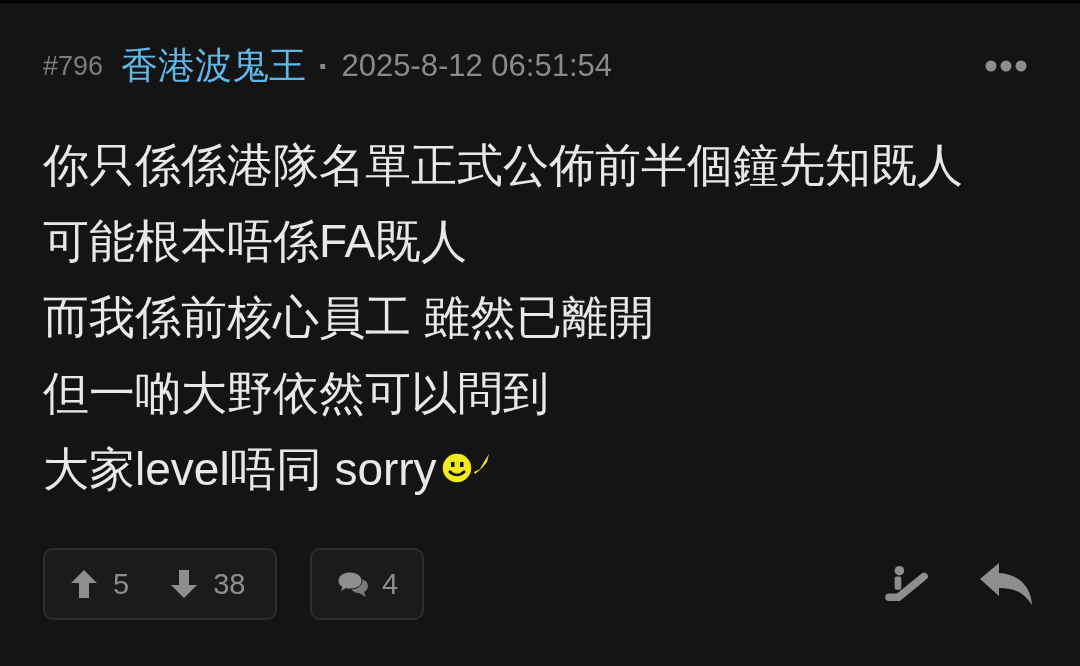 Image resolution: width=1080 pixels, height=666 pixels. What do you see at coordinates (296, 393) in the screenshot?
I see `post-text-line: 但一啲大野依然可以問到` at bounding box center [296, 393].